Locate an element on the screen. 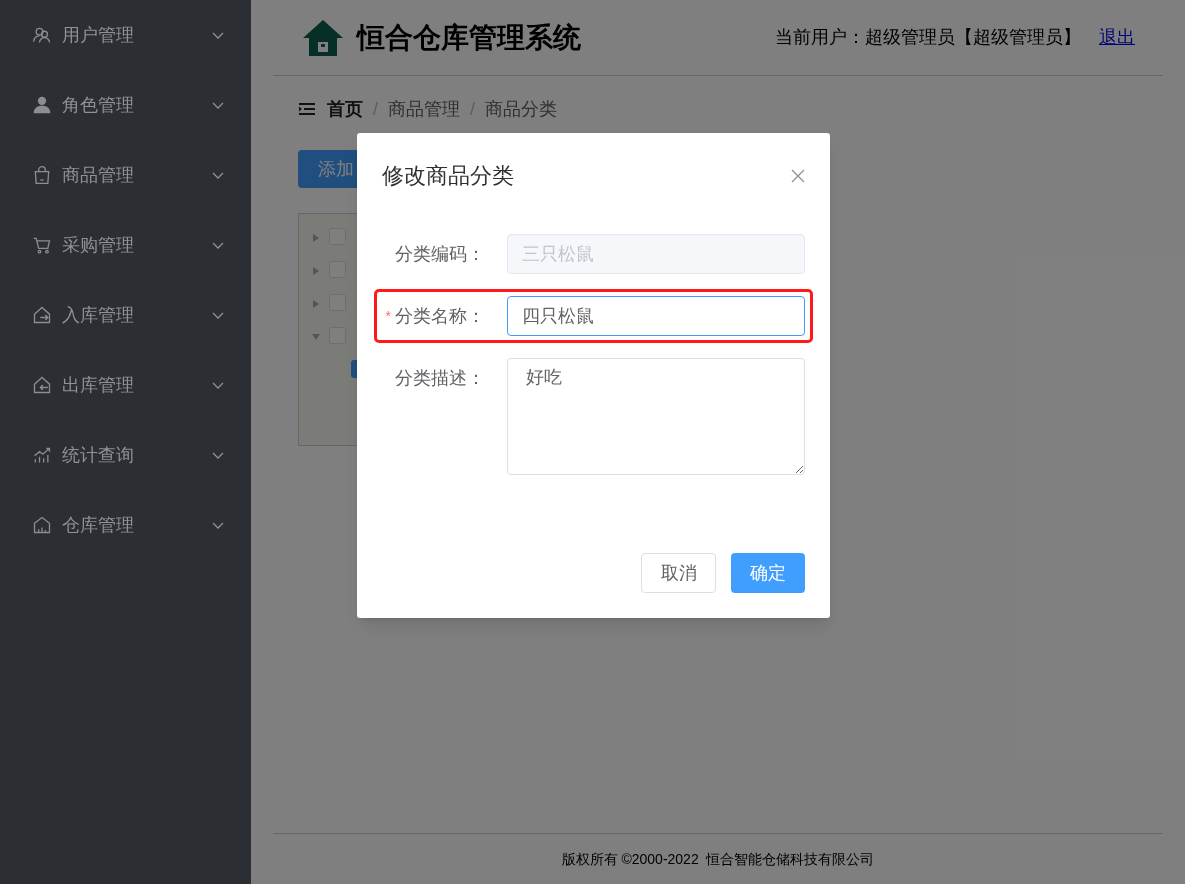 The image size is (1185, 884). copyright-text: 版权所有 ©2000-2022 恒合智能仓储科技有限公司 is located at coordinates (718, 859).